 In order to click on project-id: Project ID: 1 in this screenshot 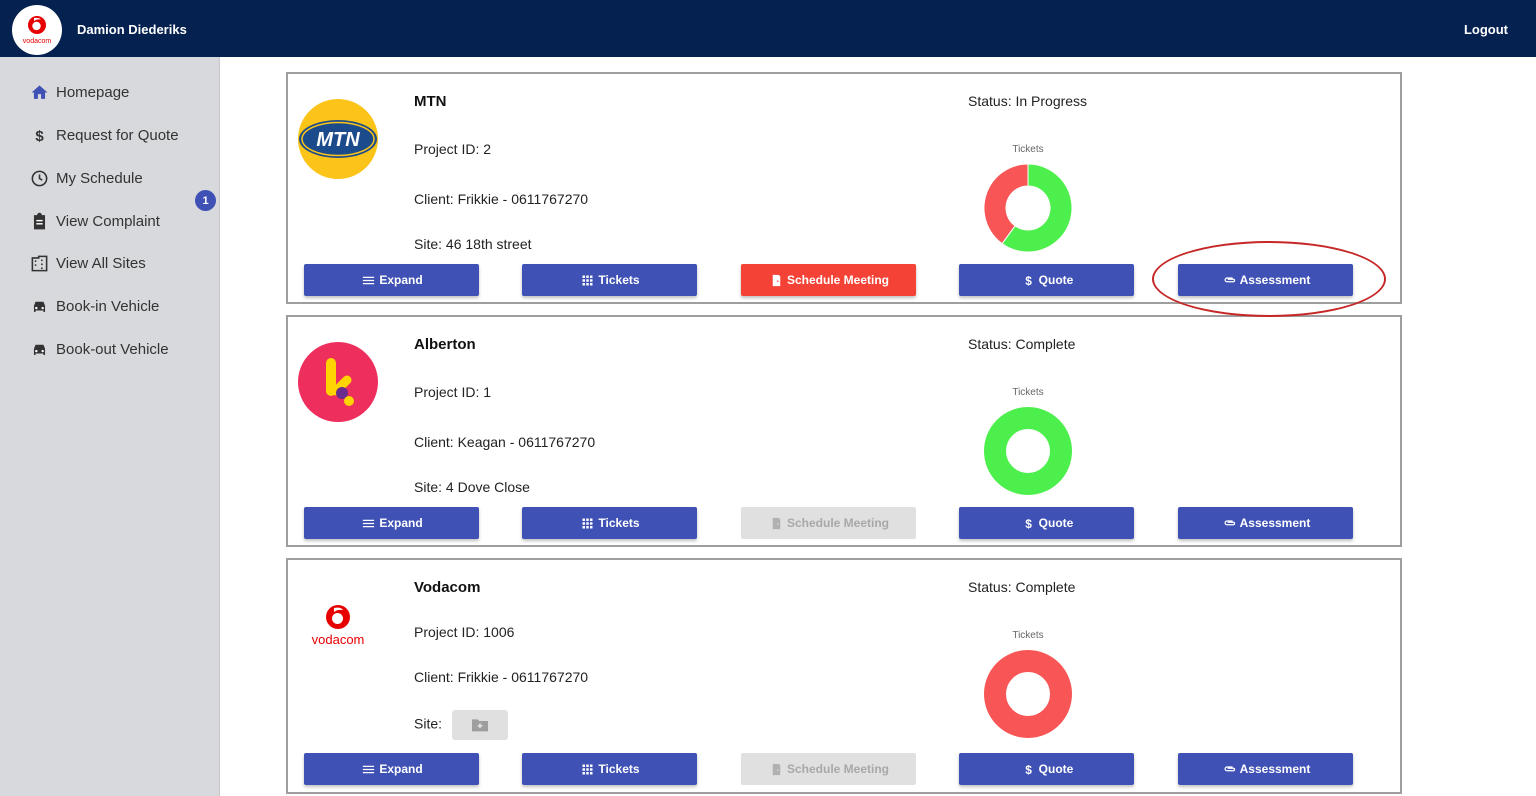, I will do `click(453, 392)`.